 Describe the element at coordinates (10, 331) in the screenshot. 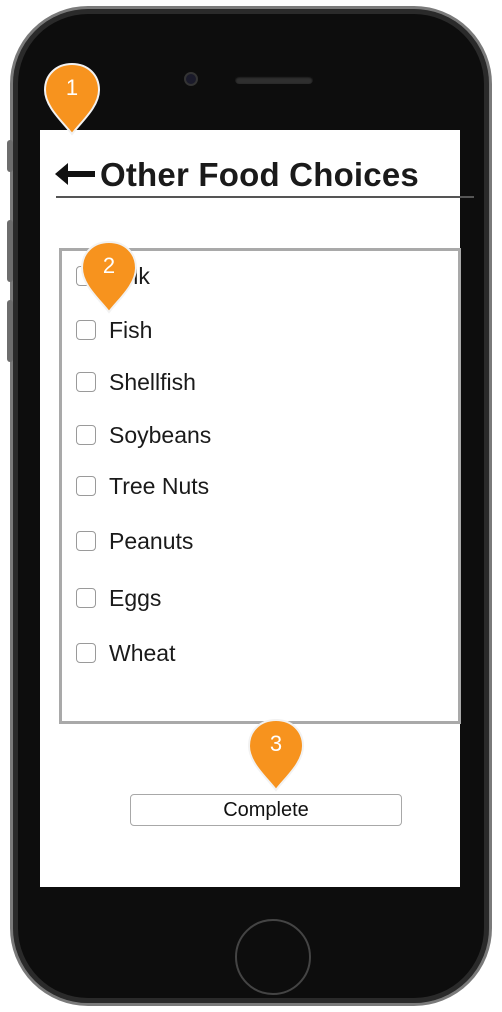

I see `volume-down-button` at that location.